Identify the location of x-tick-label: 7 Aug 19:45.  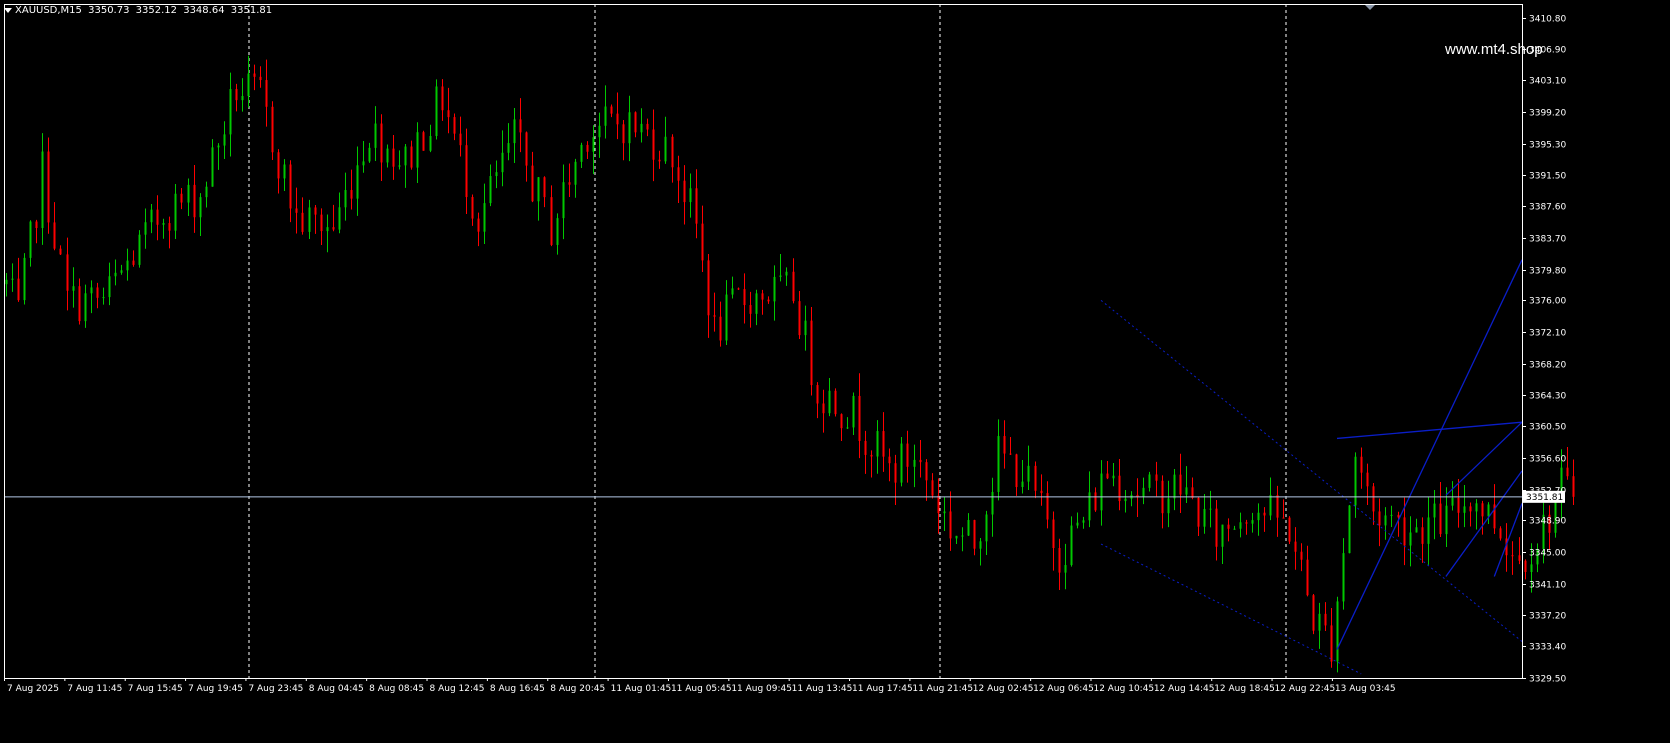
(215, 689).